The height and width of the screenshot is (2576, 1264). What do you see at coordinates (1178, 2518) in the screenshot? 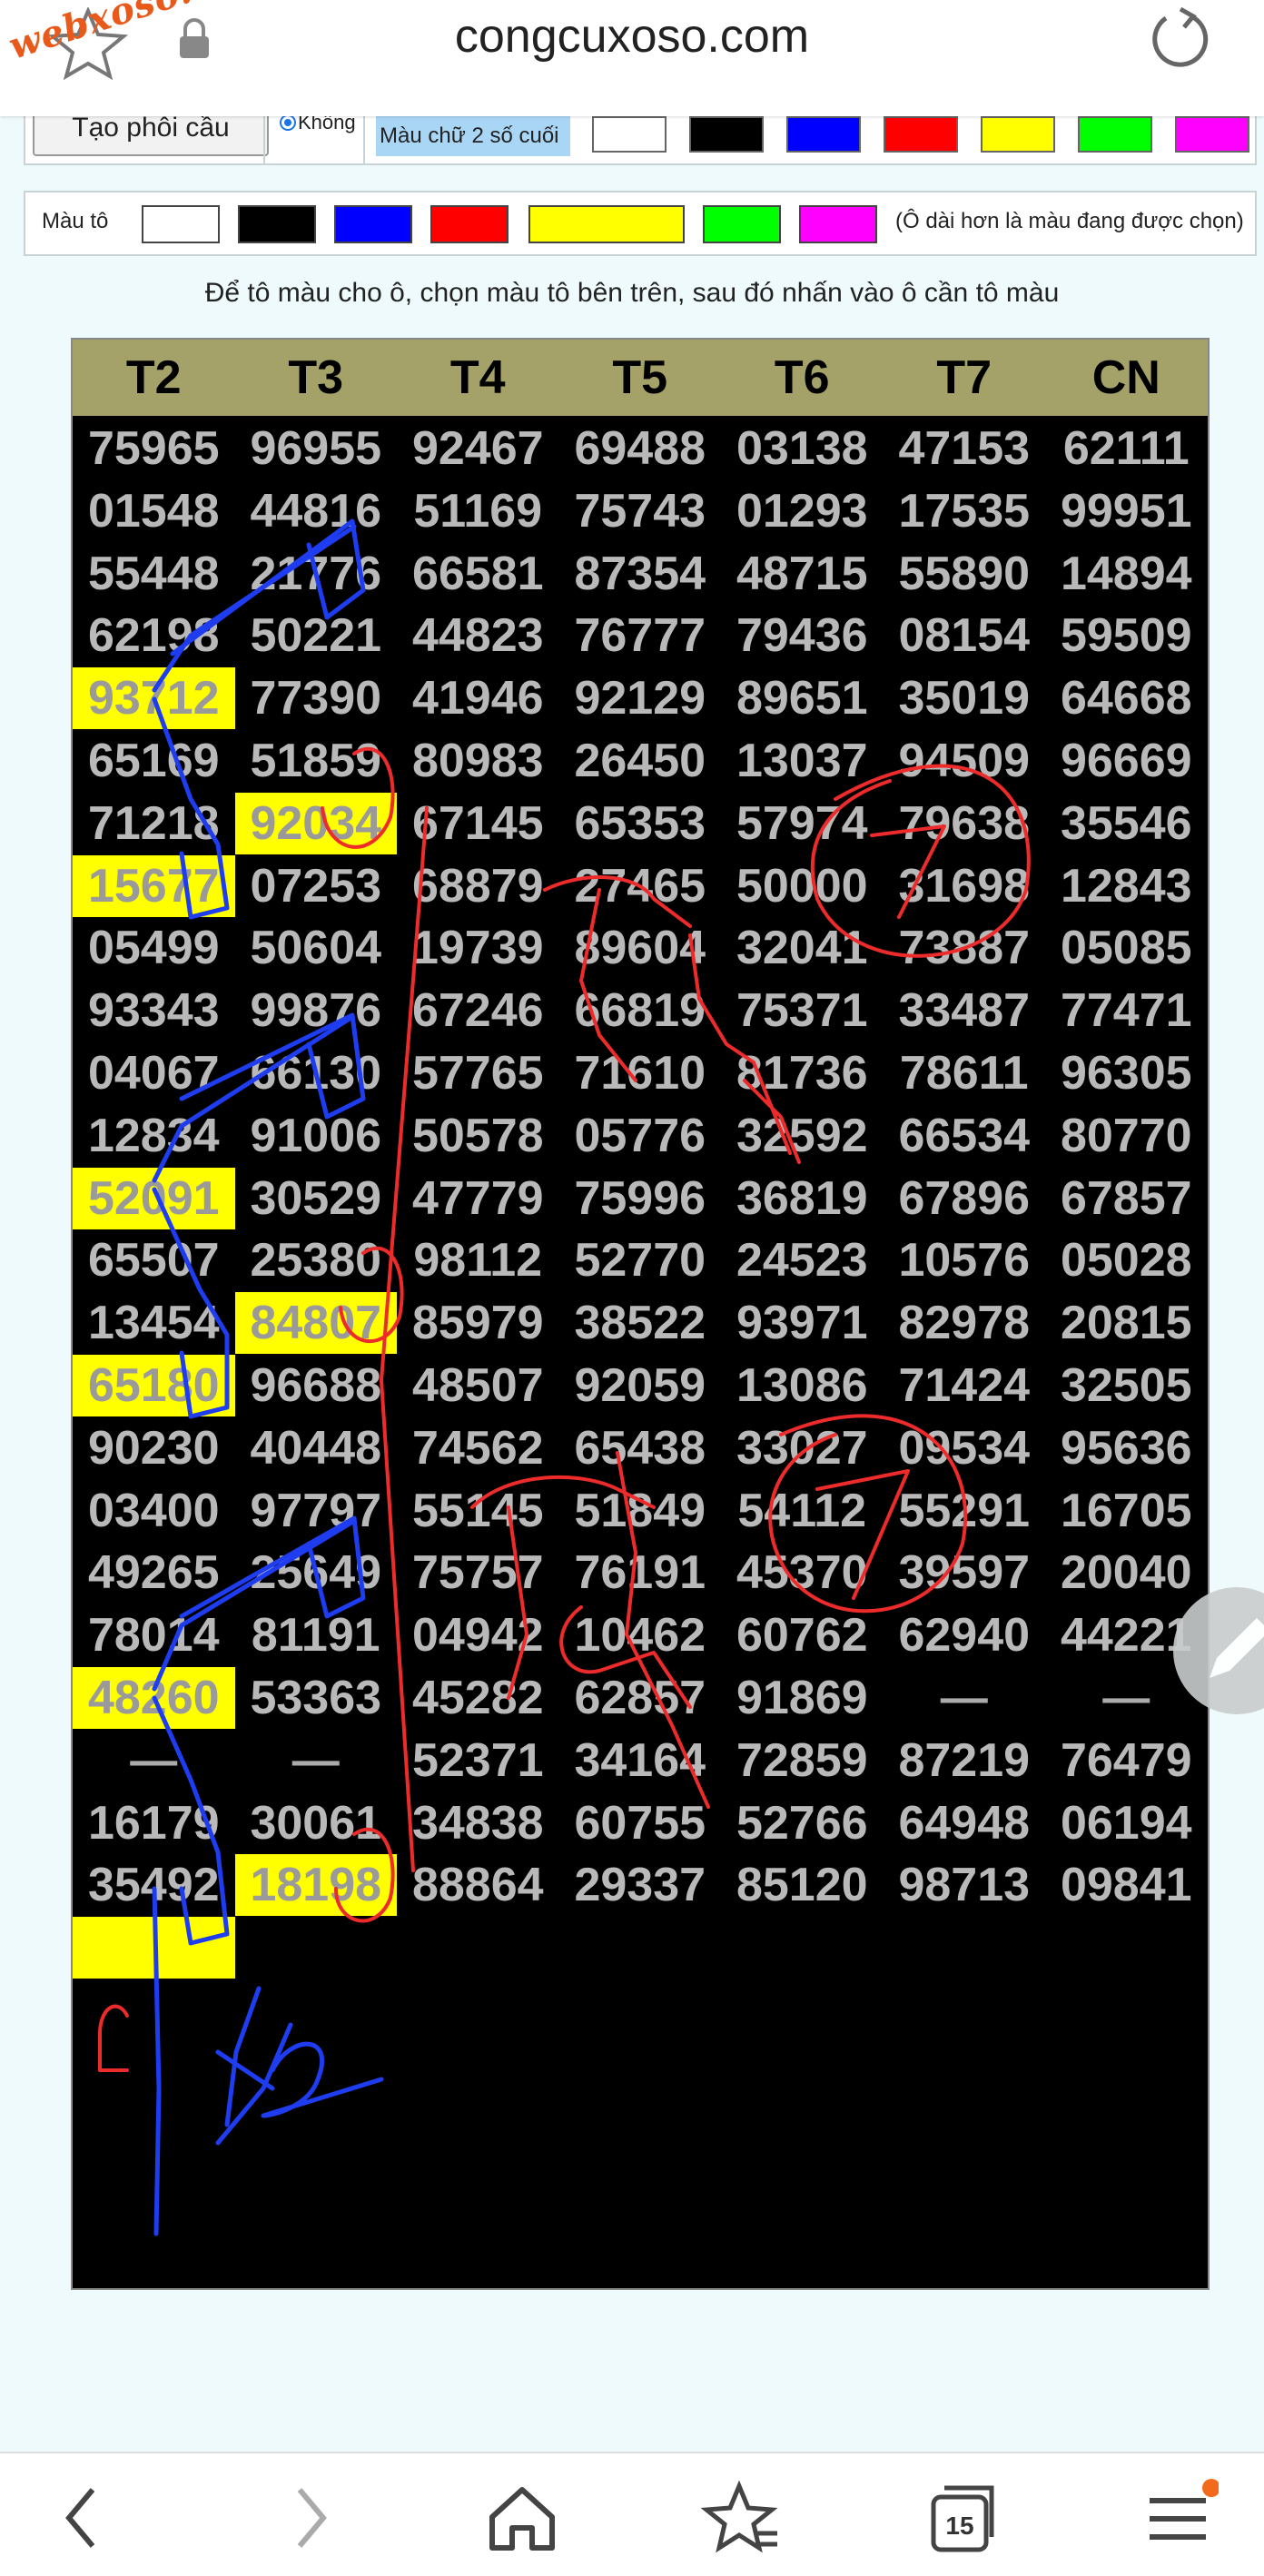
I see `menu-icon` at bounding box center [1178, 2518].